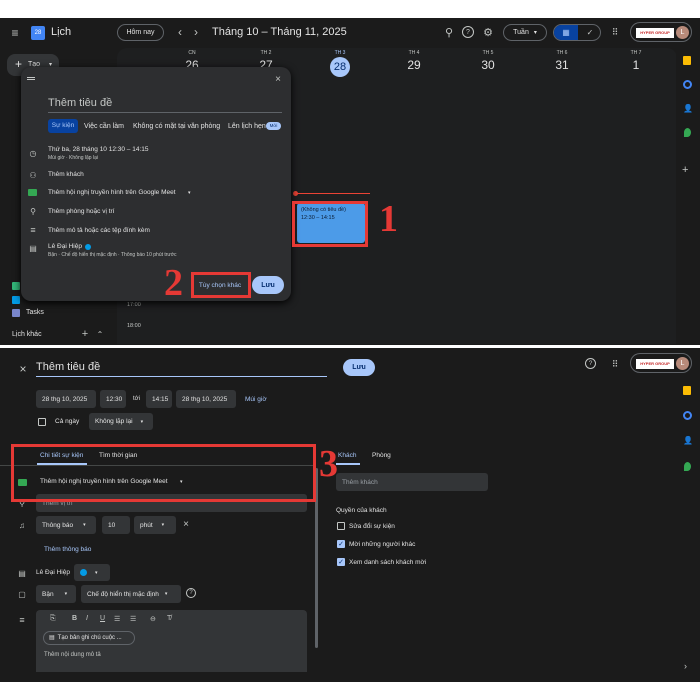 The width and height of the screenshot is (700, 700). Describe the element at coordinates (685, 666) in the screenshot. I see `expand-panel-icon: ›` at that location.